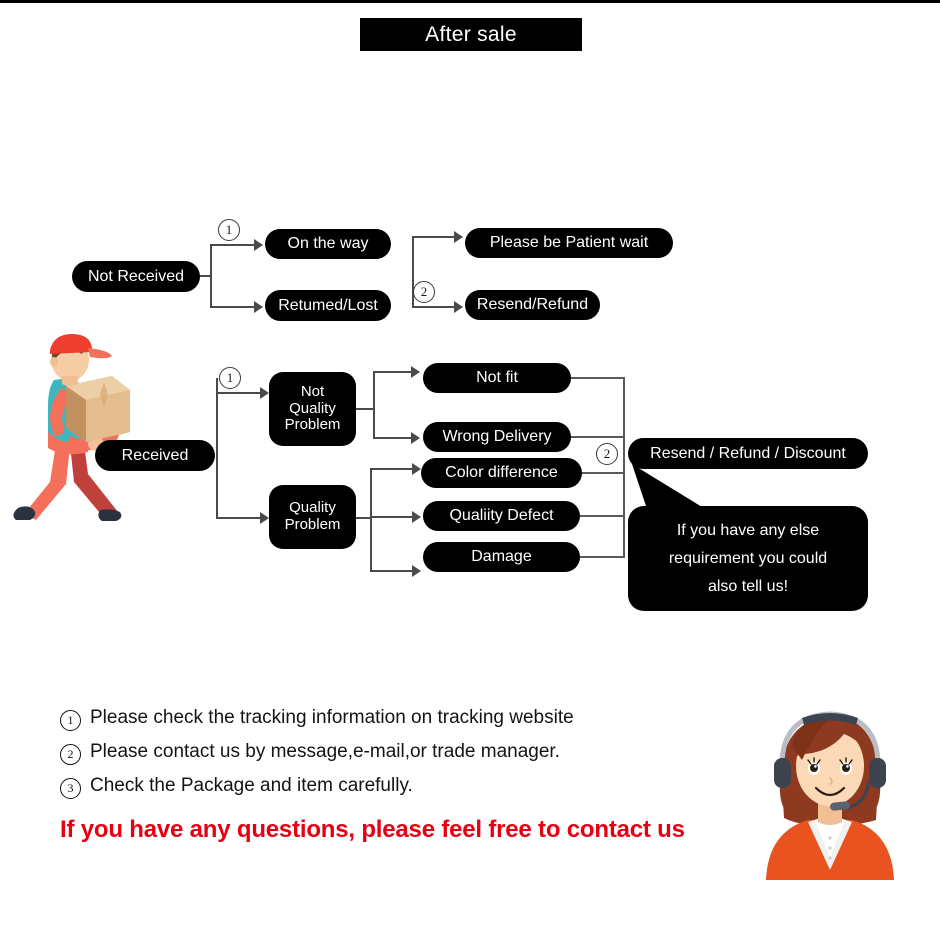  Describe the element at coordinates (155, 455) in the screenshot. I see `node-received: Received` at that location.